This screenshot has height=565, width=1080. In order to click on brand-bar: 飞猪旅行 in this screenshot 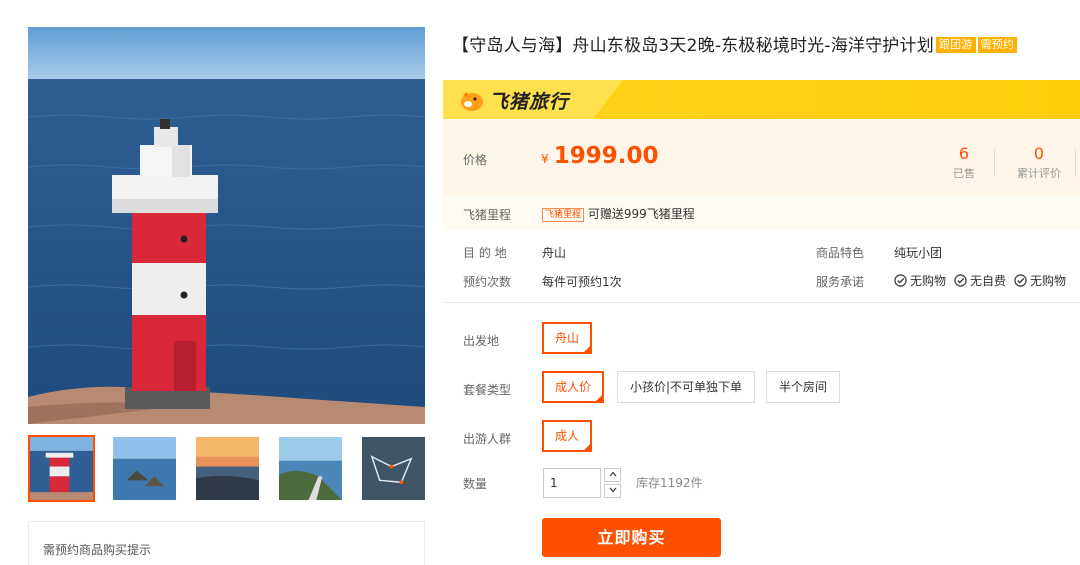, I will do `click(761, 99)`.